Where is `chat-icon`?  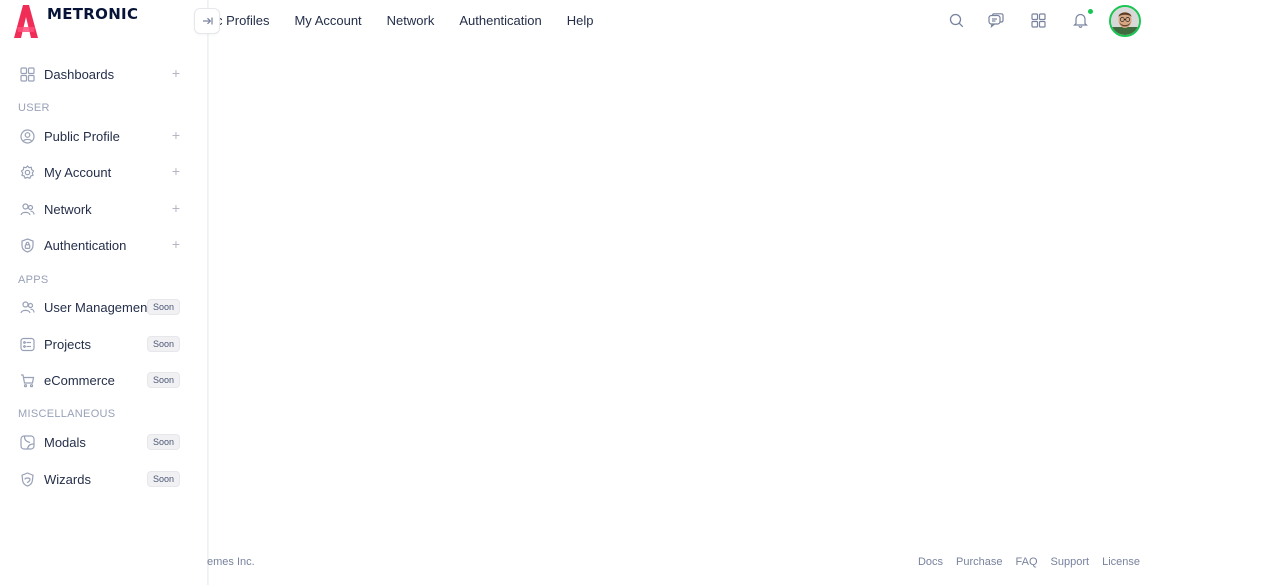
chat-icon is located at coordinates (996, 20).